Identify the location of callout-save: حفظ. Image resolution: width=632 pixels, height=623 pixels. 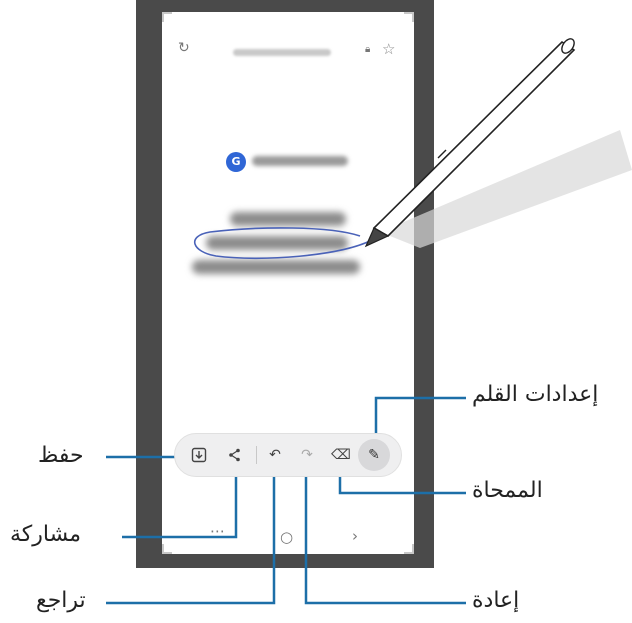
(61, 455).